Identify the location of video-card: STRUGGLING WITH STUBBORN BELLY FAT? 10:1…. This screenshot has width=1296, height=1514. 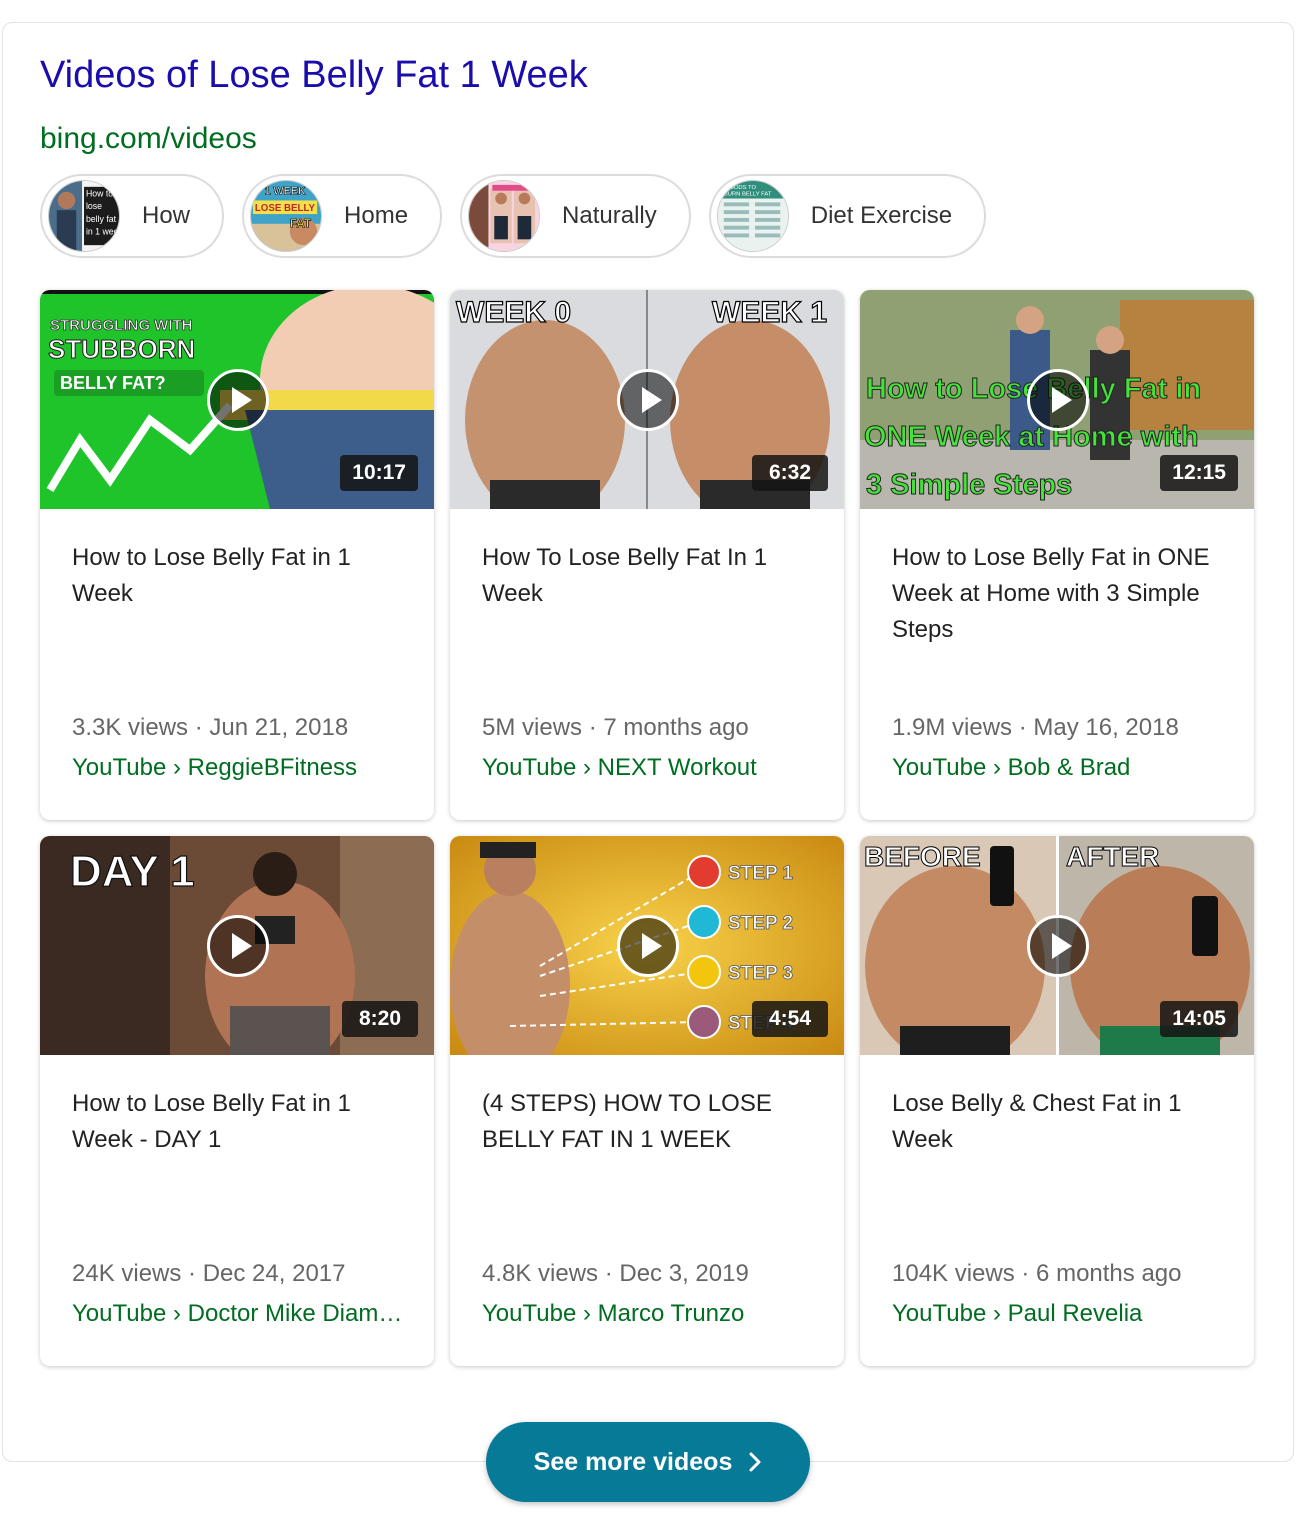
(237, 555).